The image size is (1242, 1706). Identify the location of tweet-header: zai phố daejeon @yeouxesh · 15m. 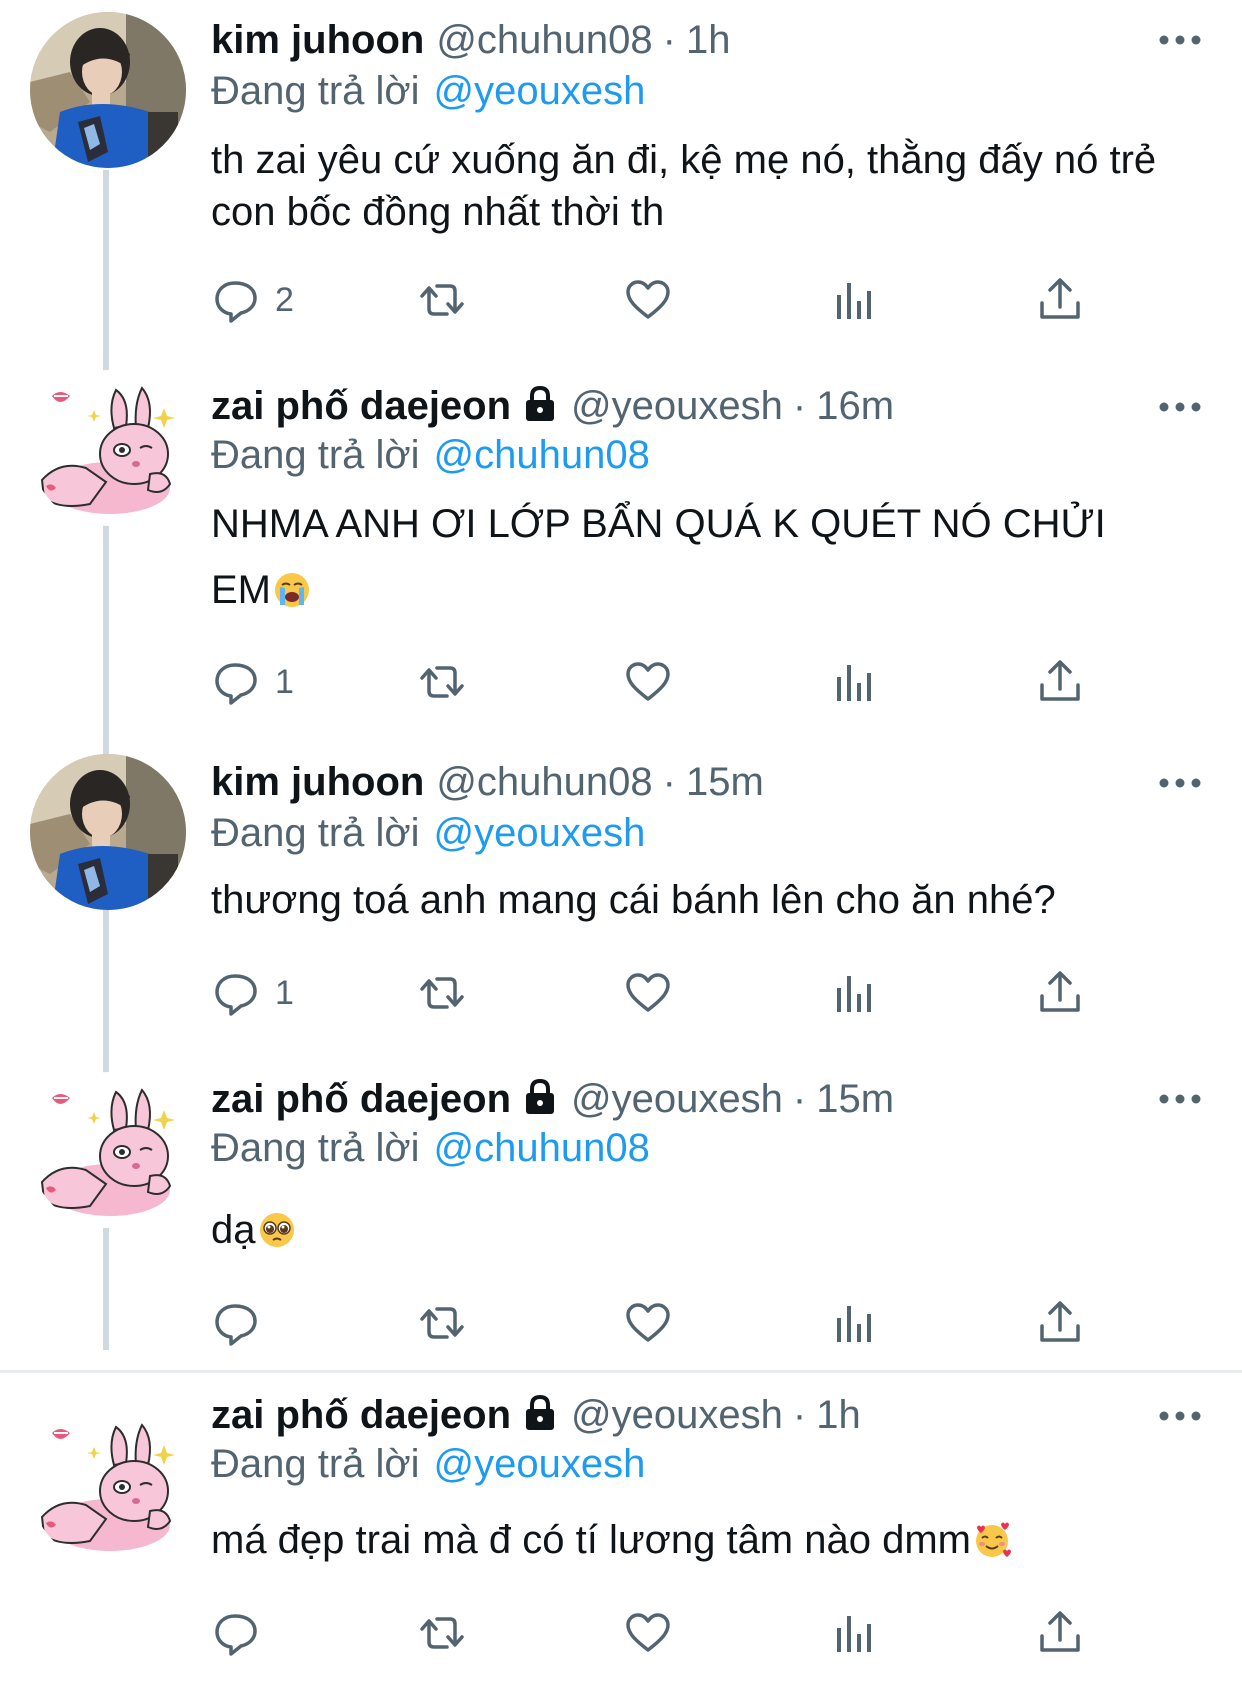
(696, 1099).